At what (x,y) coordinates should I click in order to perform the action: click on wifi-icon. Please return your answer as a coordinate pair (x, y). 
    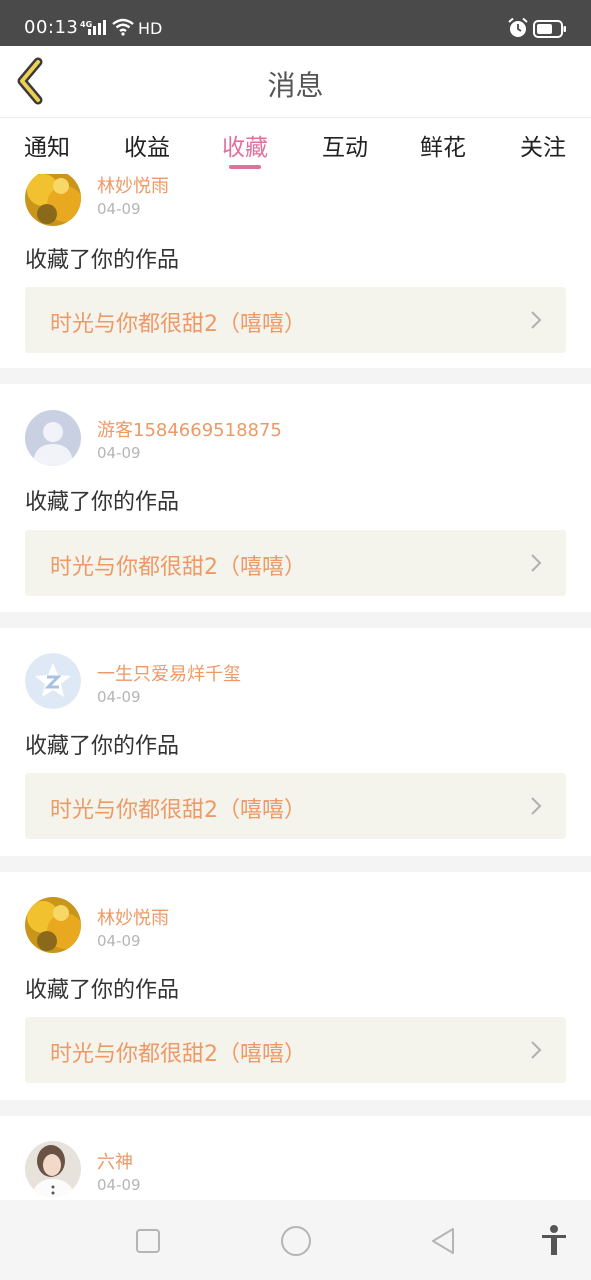
    Looking at the image, I should click on (123, 27).